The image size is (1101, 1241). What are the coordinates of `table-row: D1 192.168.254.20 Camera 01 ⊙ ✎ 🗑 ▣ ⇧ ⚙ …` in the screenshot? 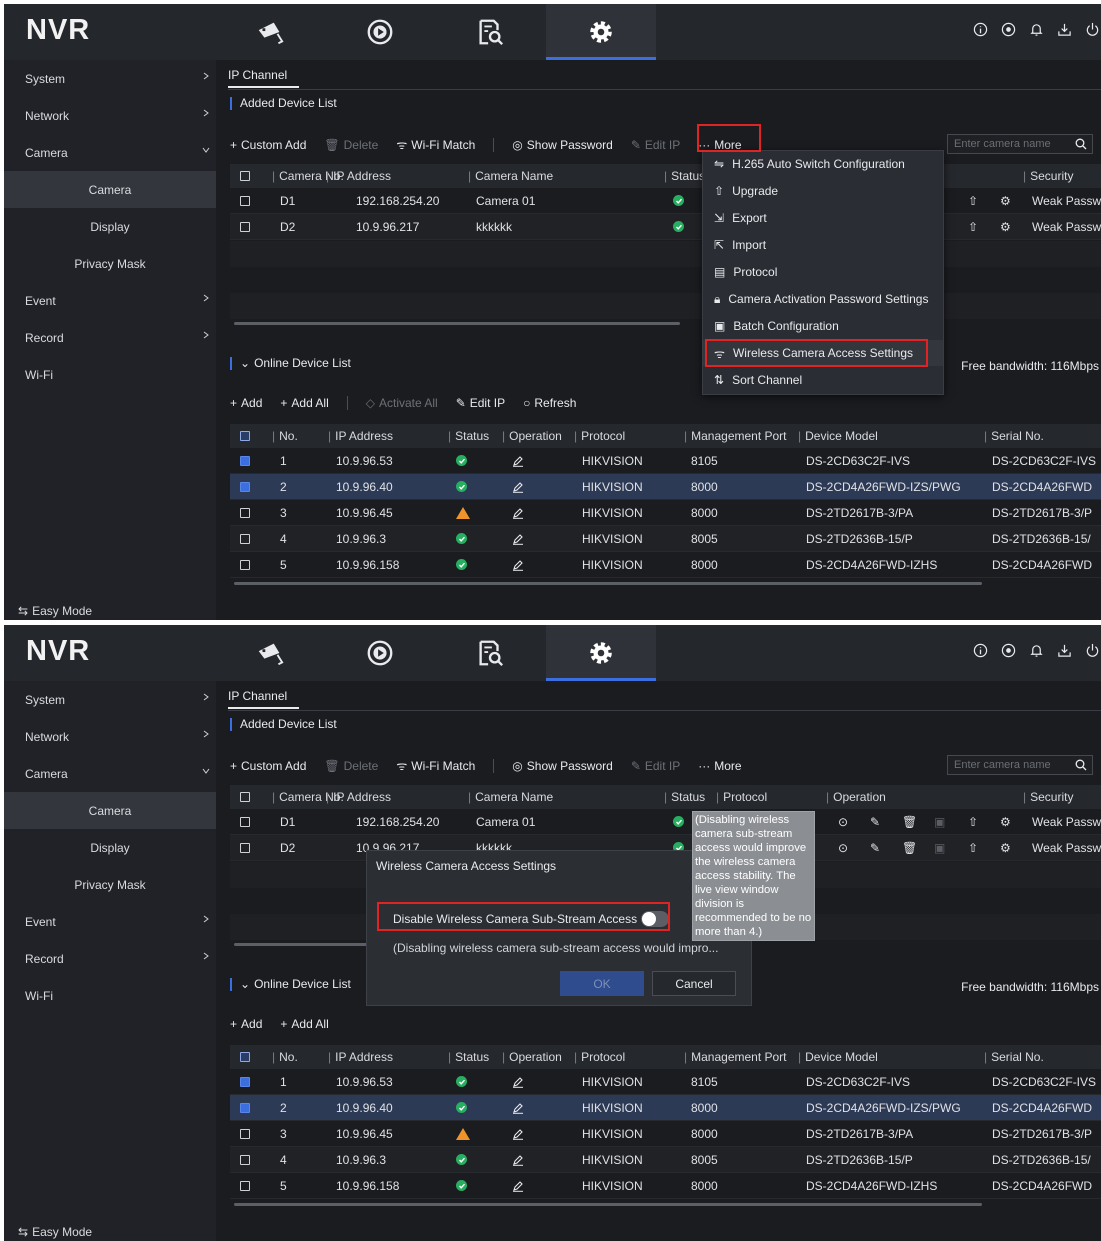 It's located at (665, 822).